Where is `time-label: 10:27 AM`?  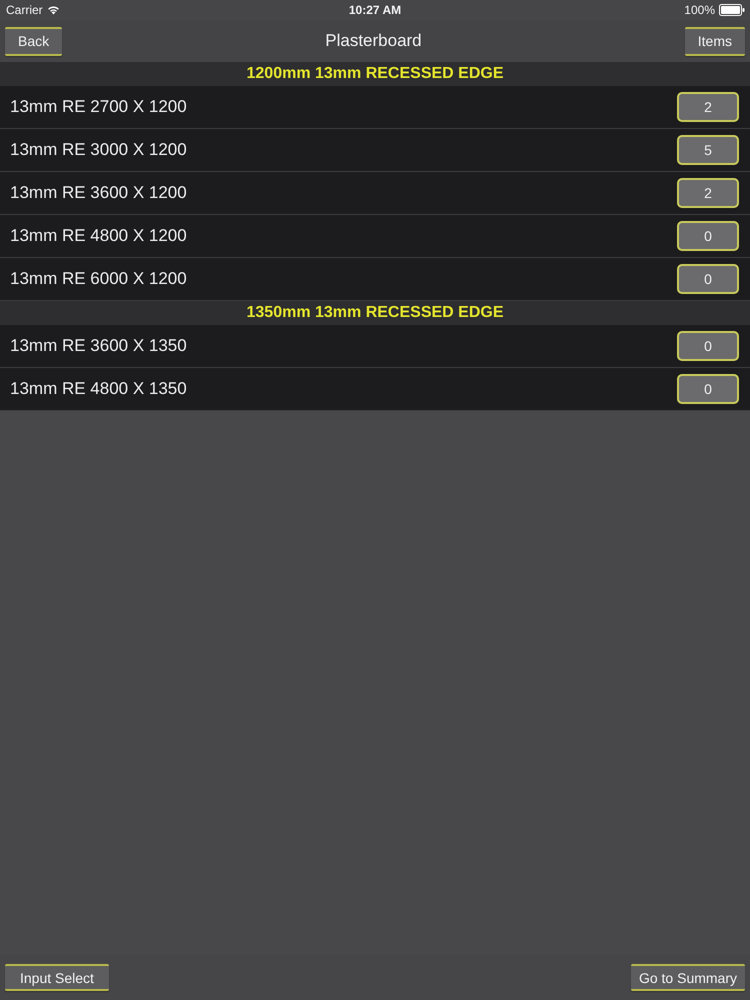 time-label: 10:27 AM is located at coordinates (375, 10).